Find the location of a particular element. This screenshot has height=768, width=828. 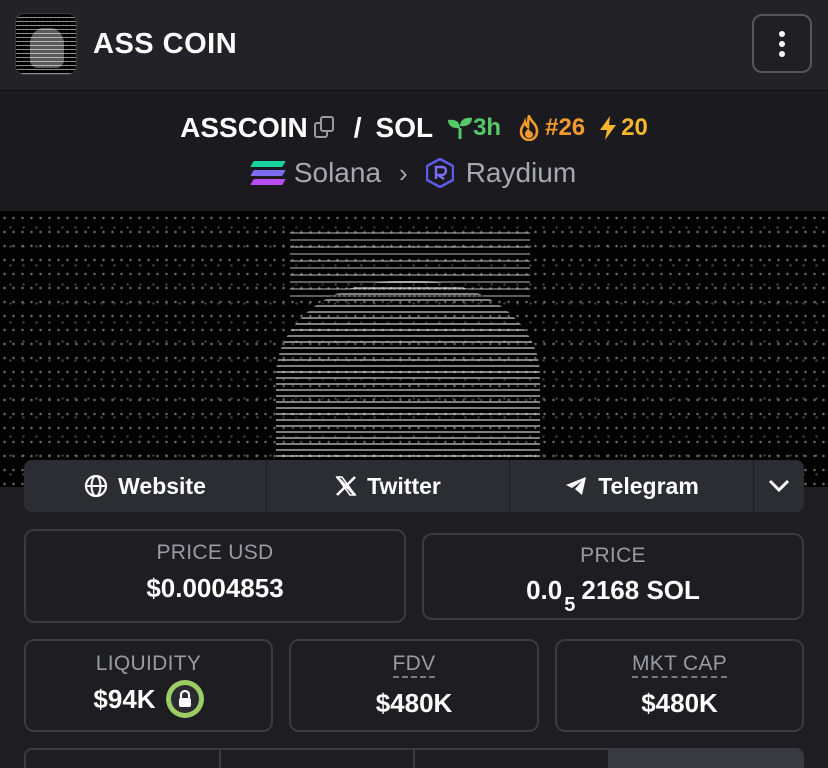

trending-rank: #26 is located at coordinates (565, 127).